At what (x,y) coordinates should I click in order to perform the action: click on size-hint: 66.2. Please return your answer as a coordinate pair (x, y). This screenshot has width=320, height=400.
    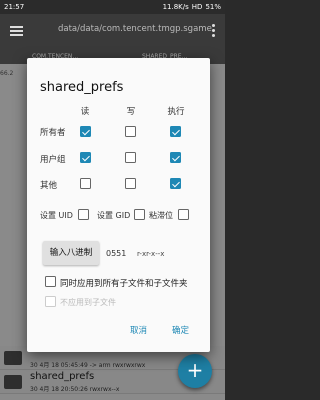
    Looking at the image, I should click on (7, 73).